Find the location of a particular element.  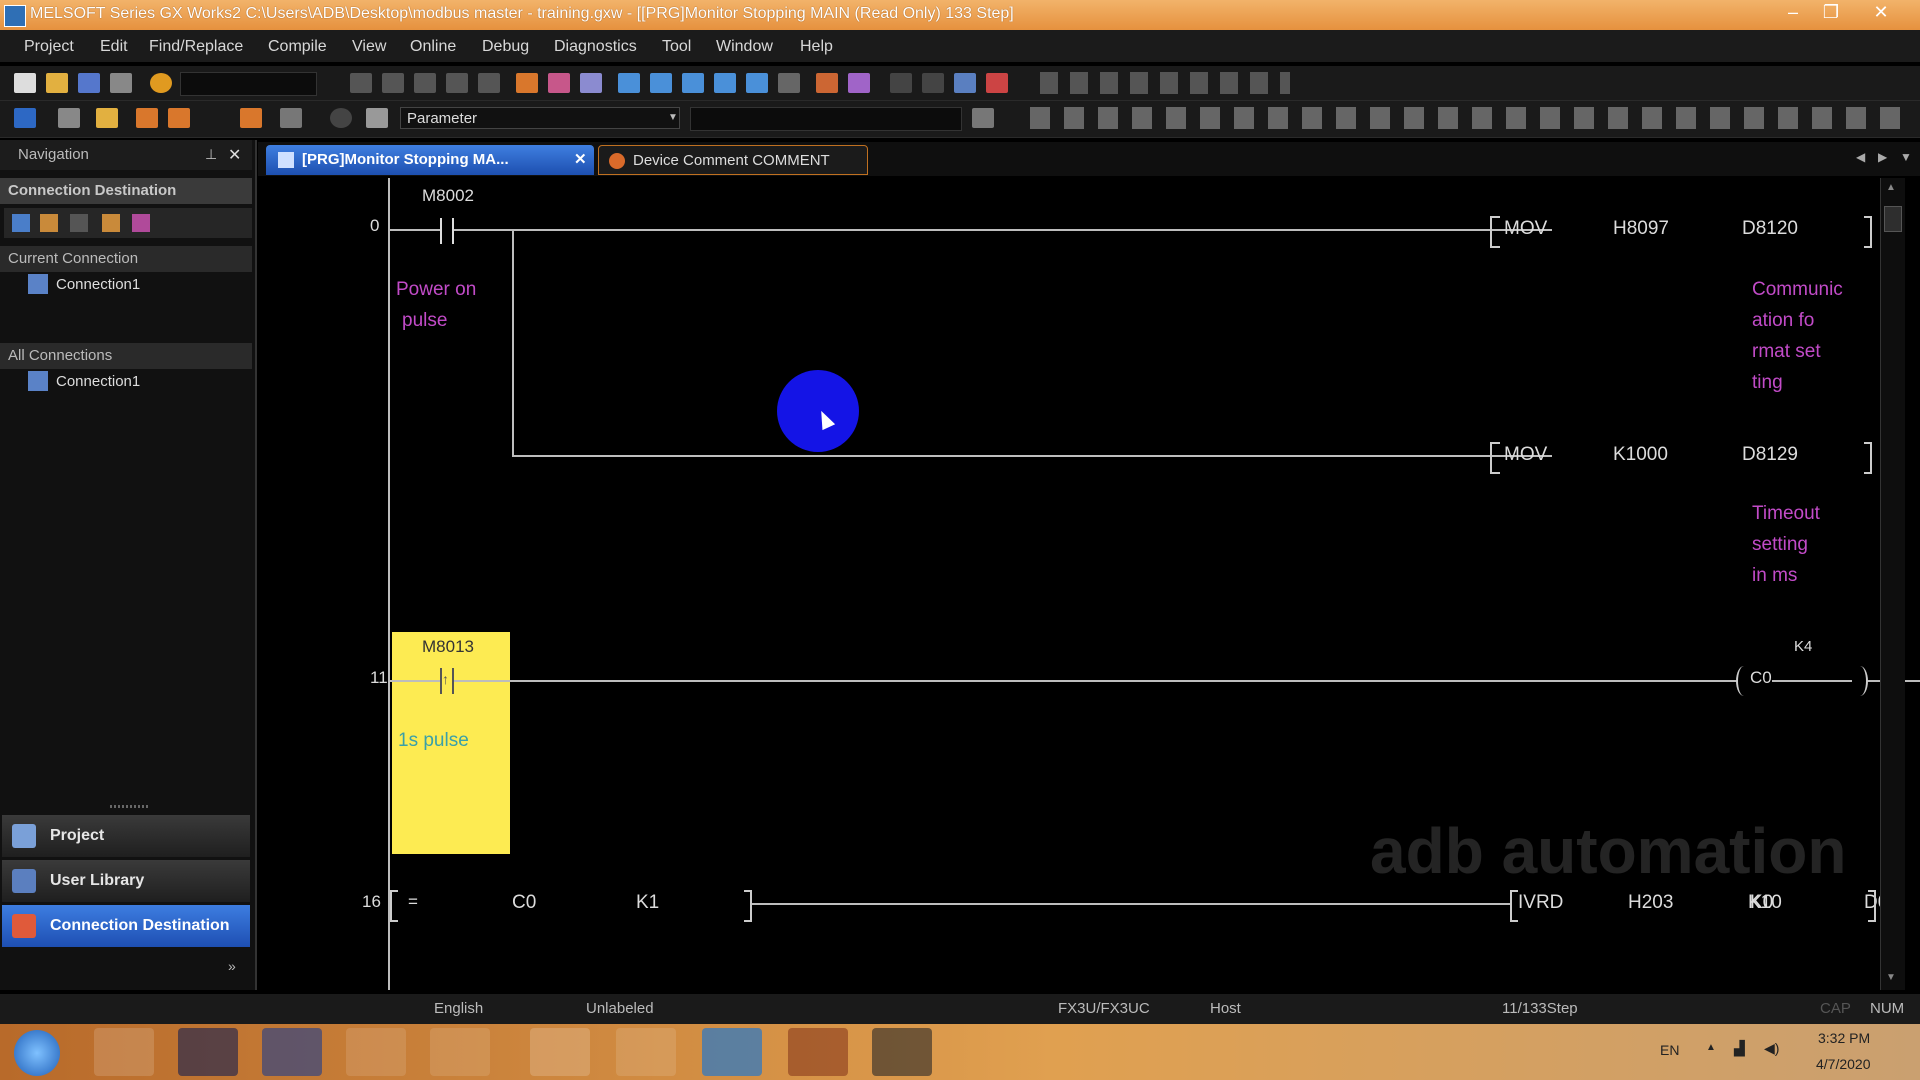

open-file-icon is located at coordinates (57, 83).